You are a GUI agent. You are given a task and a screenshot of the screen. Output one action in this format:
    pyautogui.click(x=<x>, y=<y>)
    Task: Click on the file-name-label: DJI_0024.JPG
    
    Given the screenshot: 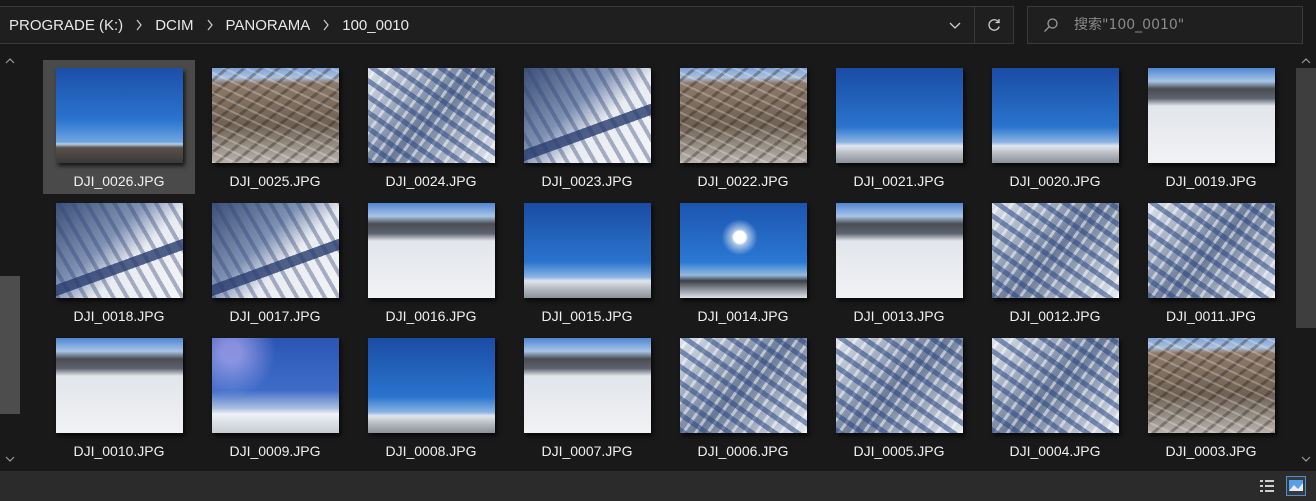 What is the action you would take?
    pyautogui.click(x=431, y=181)
    